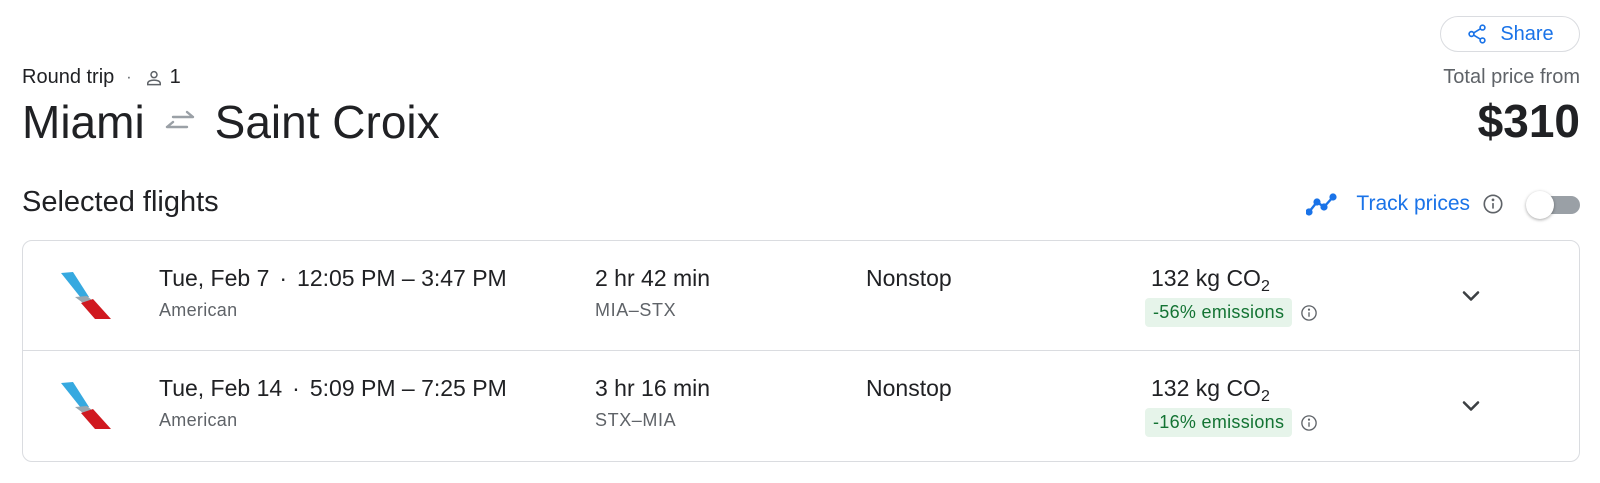 The height and width of the screenshot is (483, 1600). I want to click on route-codes: MIA–STX, so click(636, 310).